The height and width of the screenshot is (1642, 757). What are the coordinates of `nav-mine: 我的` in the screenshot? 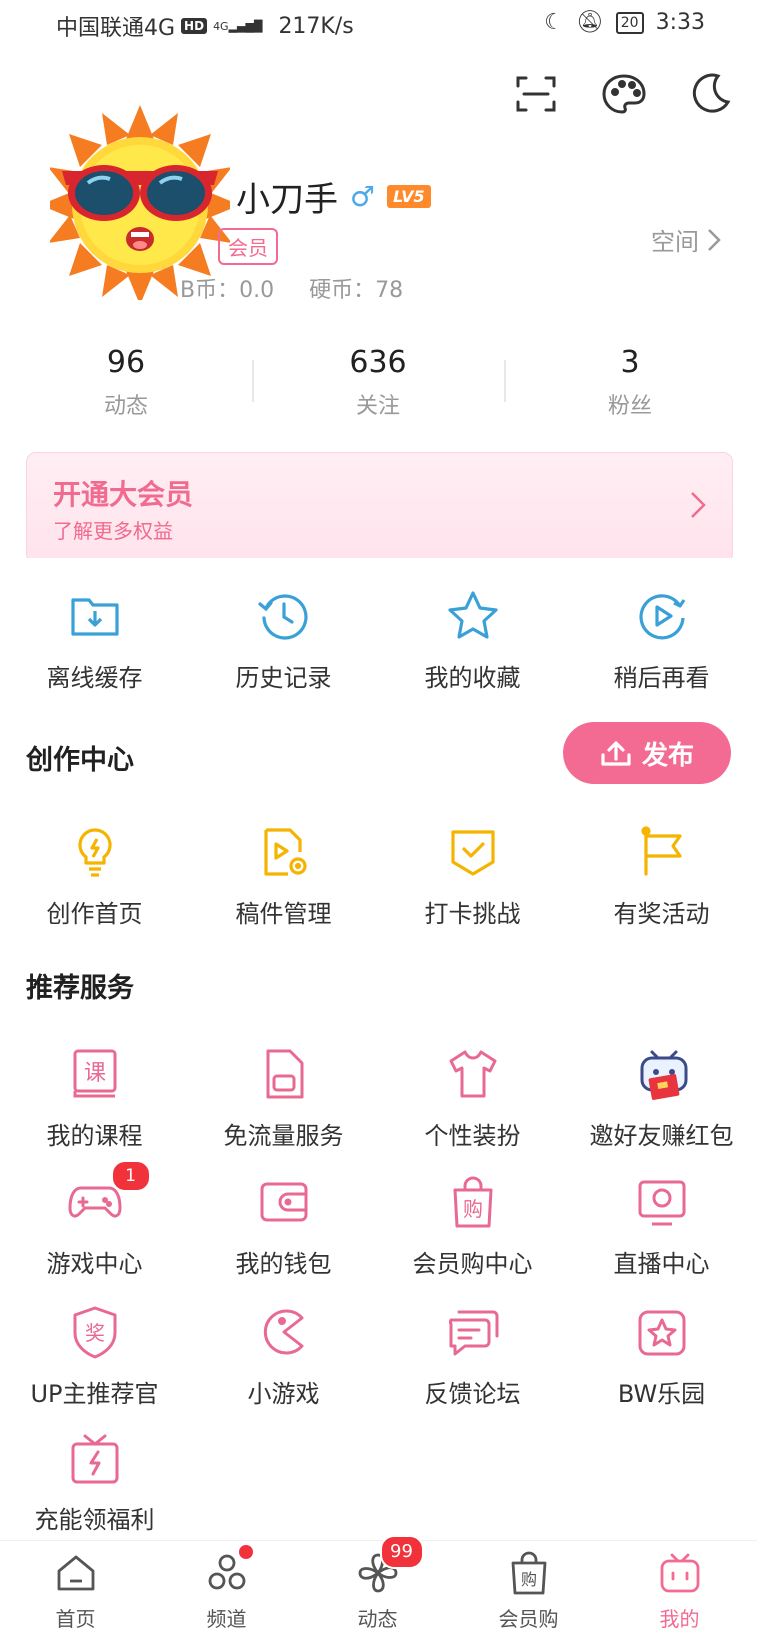 It's located at (679, 1591).